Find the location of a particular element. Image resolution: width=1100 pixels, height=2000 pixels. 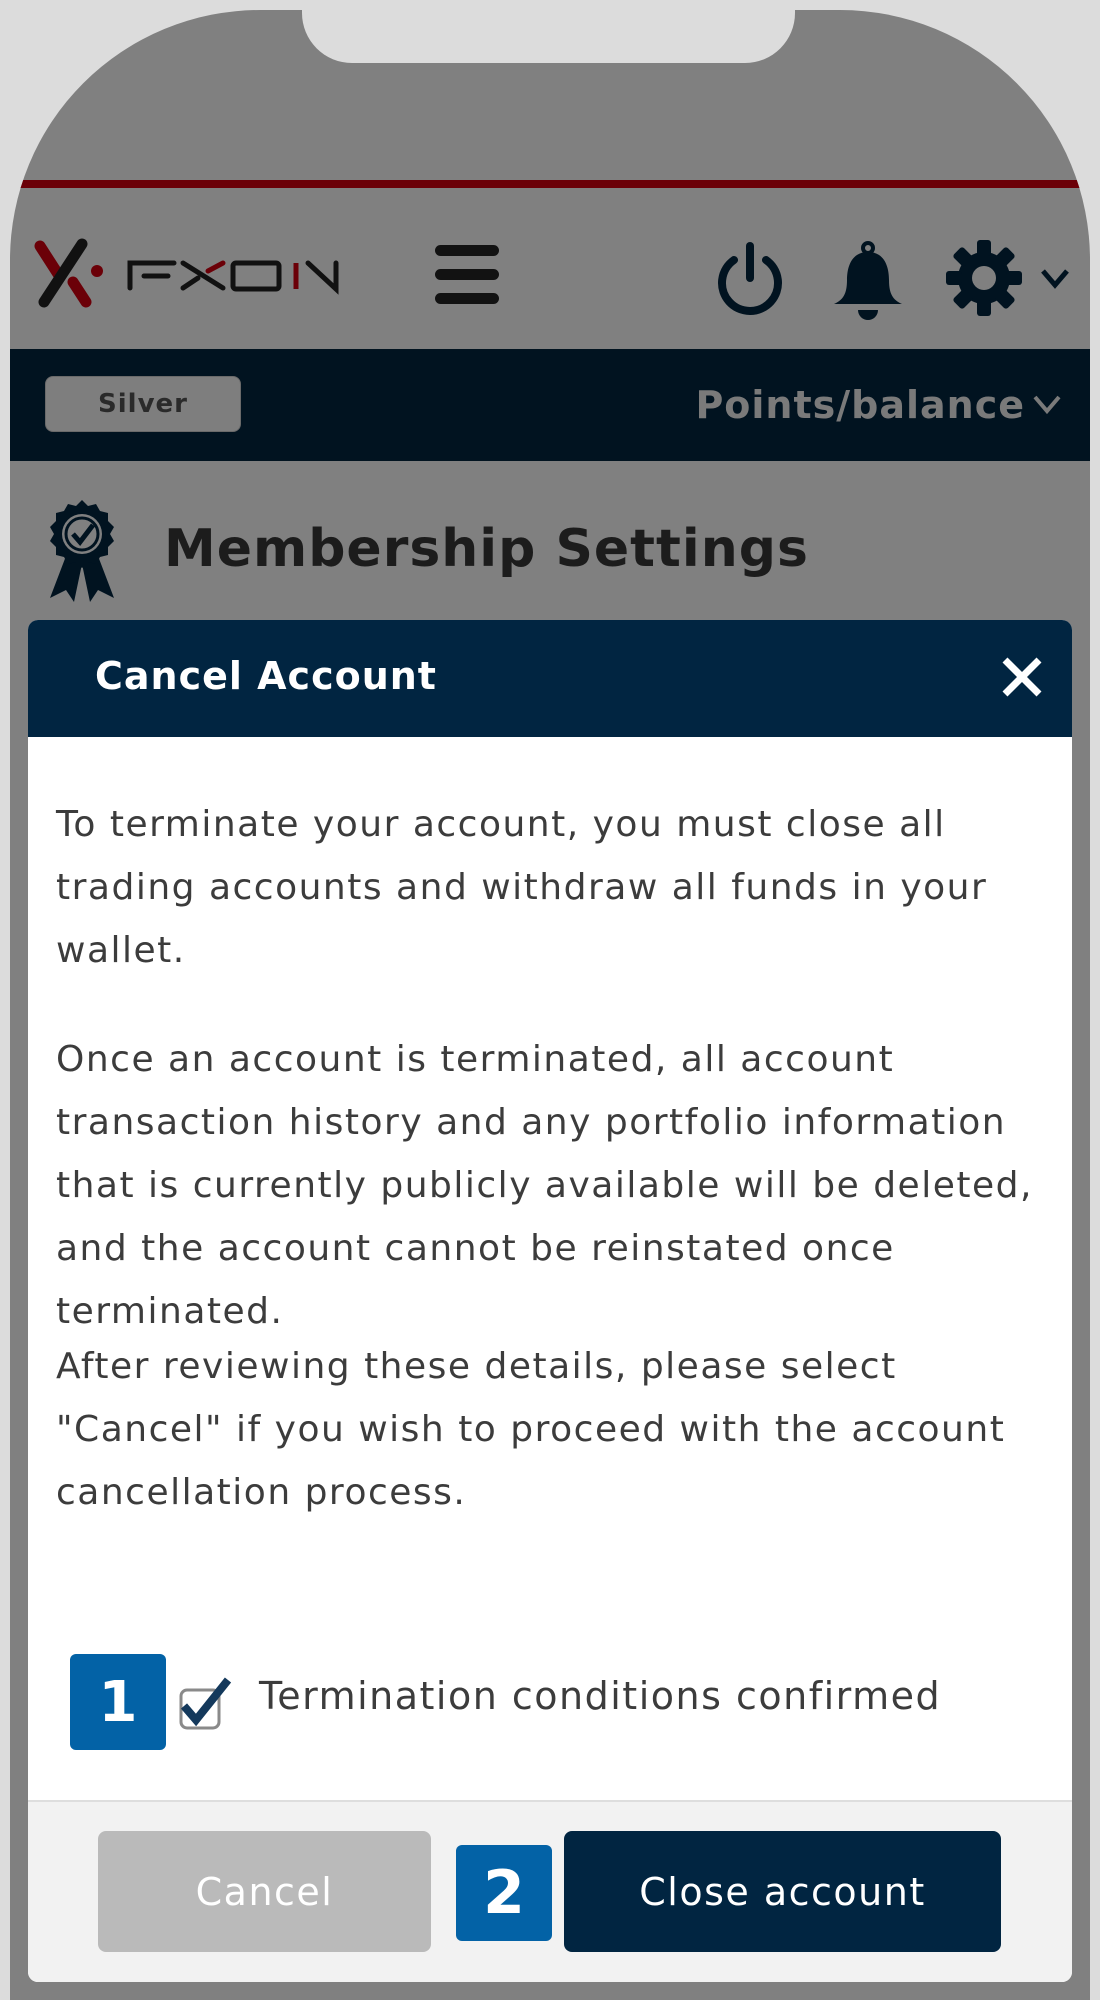

accent-line is located at coordinates (550, 184).